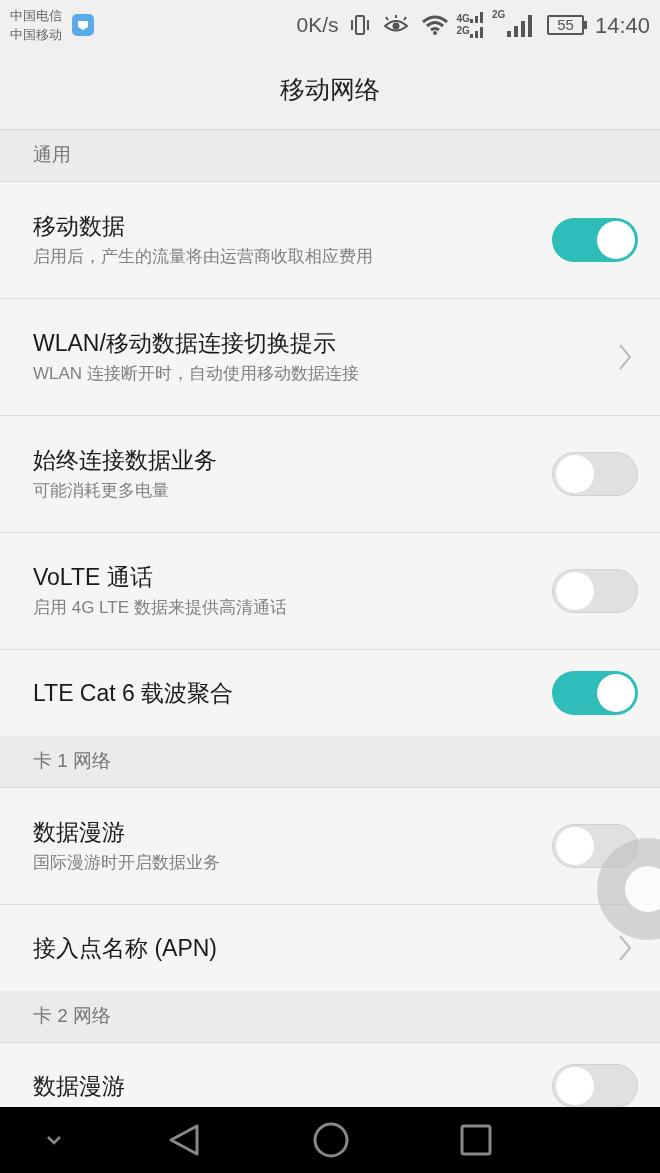  What do you see at coordinates (622, 25) in the screenshot?
I see `clock-time: 14:40` at bounding box center [622, 25].